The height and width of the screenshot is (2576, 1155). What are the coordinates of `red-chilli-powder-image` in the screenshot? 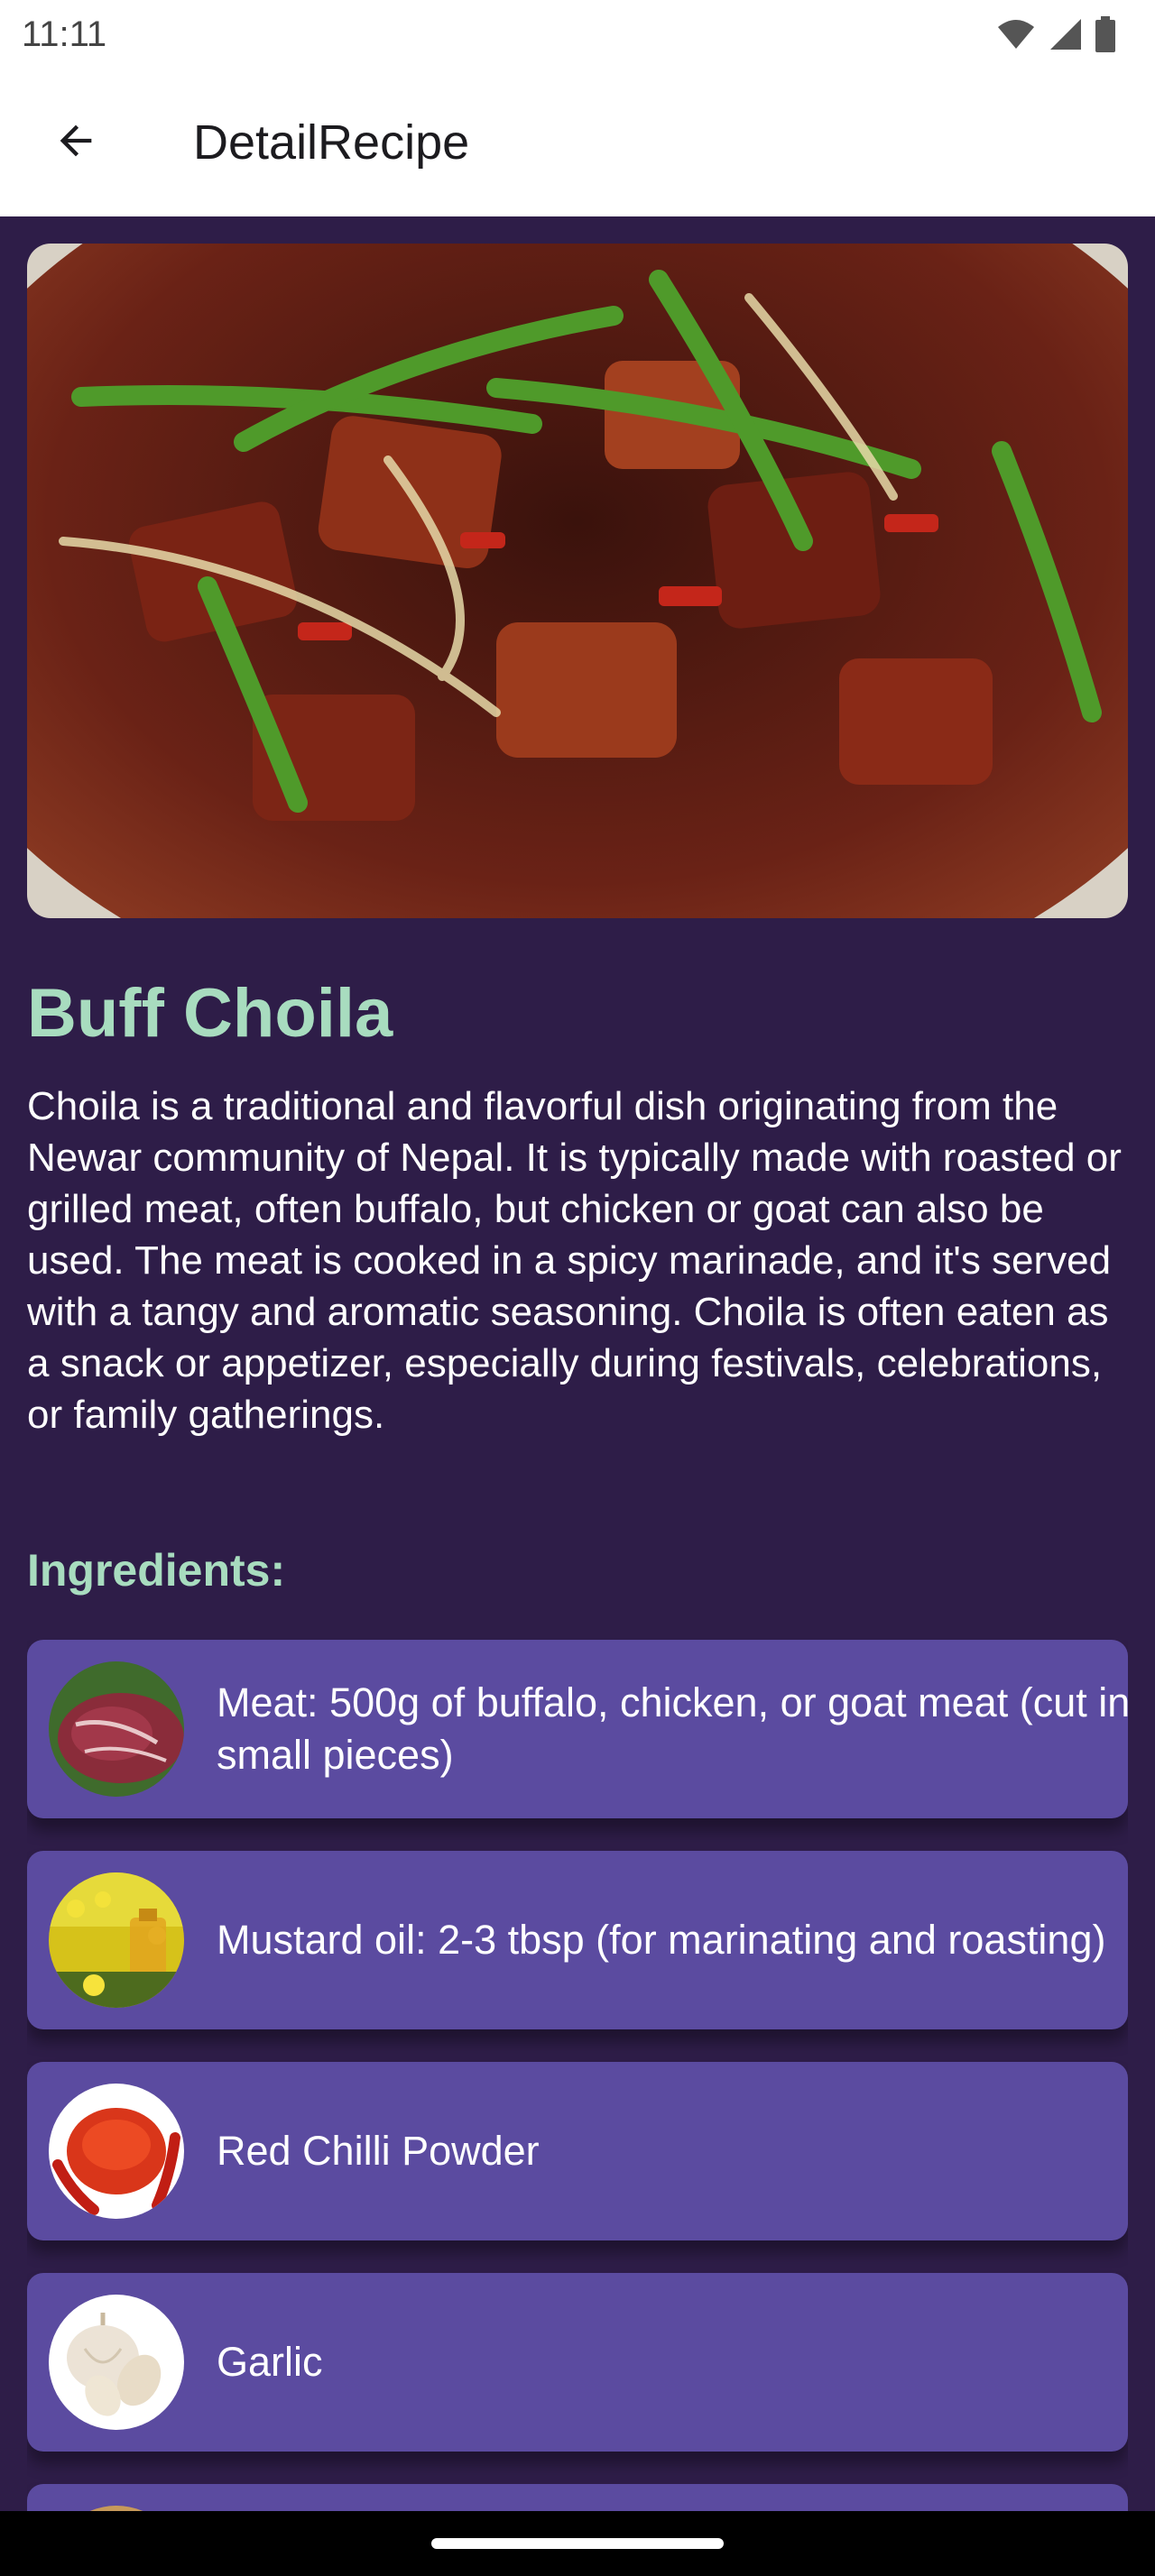 It's located at (116, 2151).